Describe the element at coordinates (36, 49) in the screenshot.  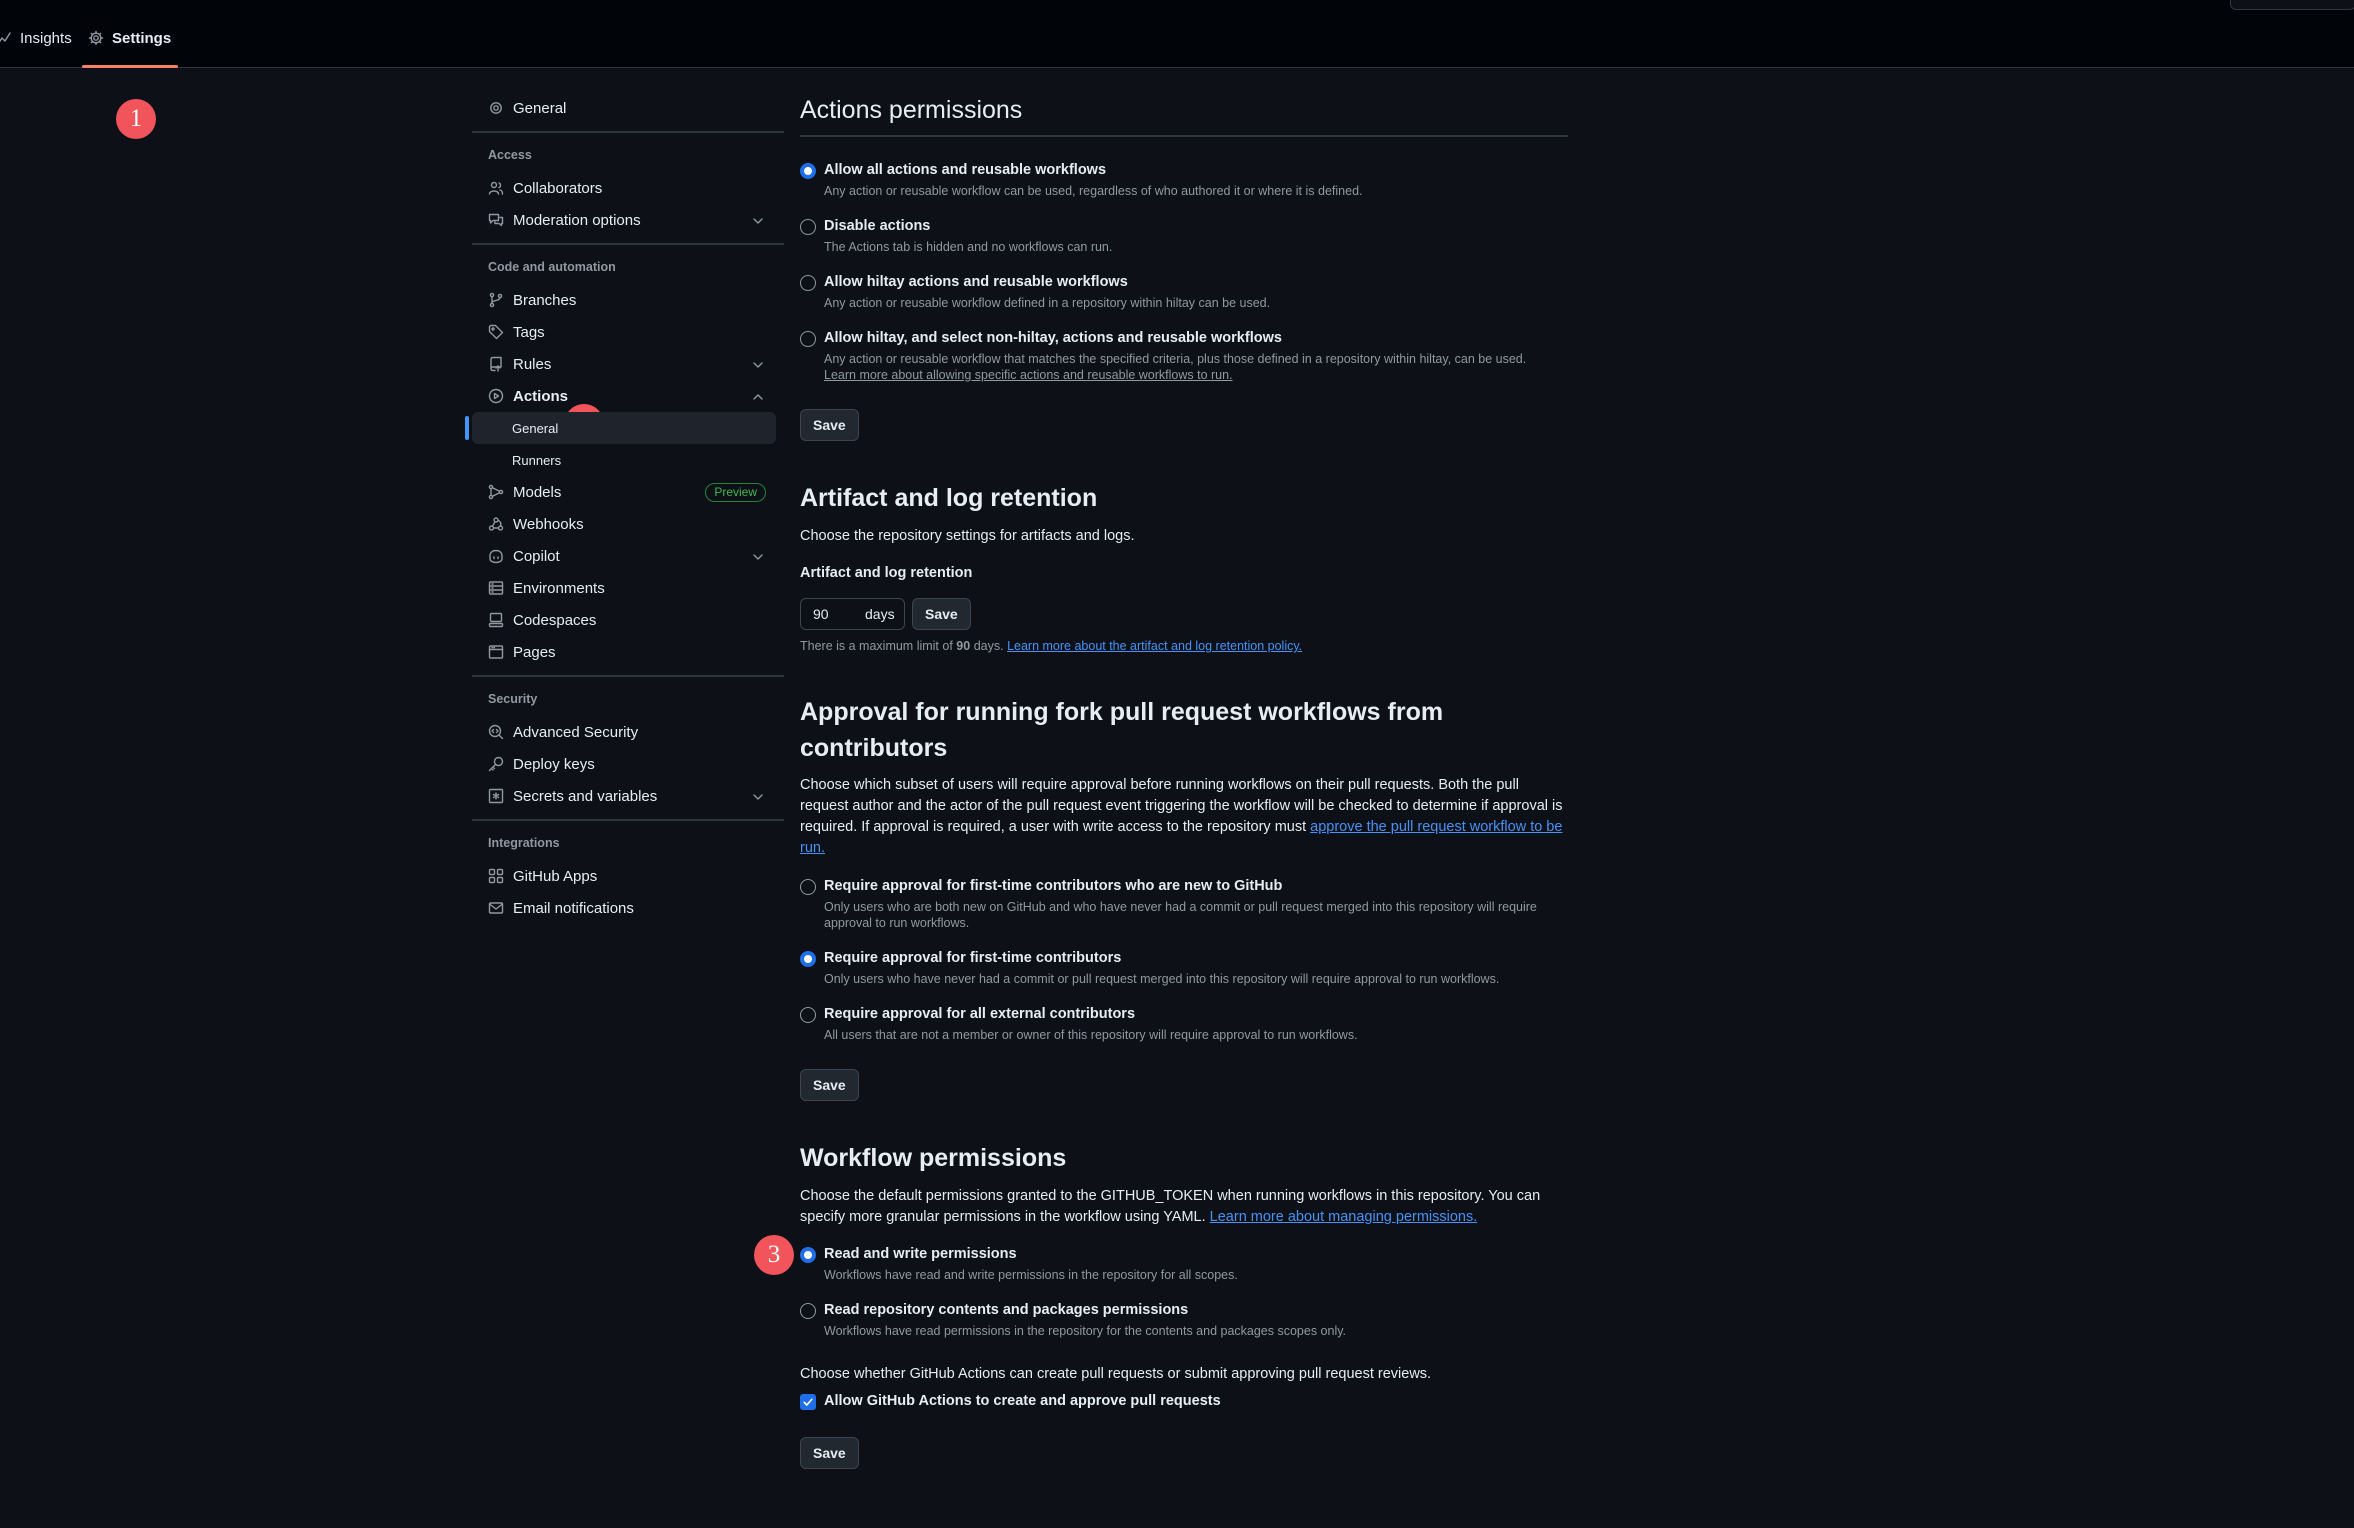
I see `tab-insights: Insights` at that location.